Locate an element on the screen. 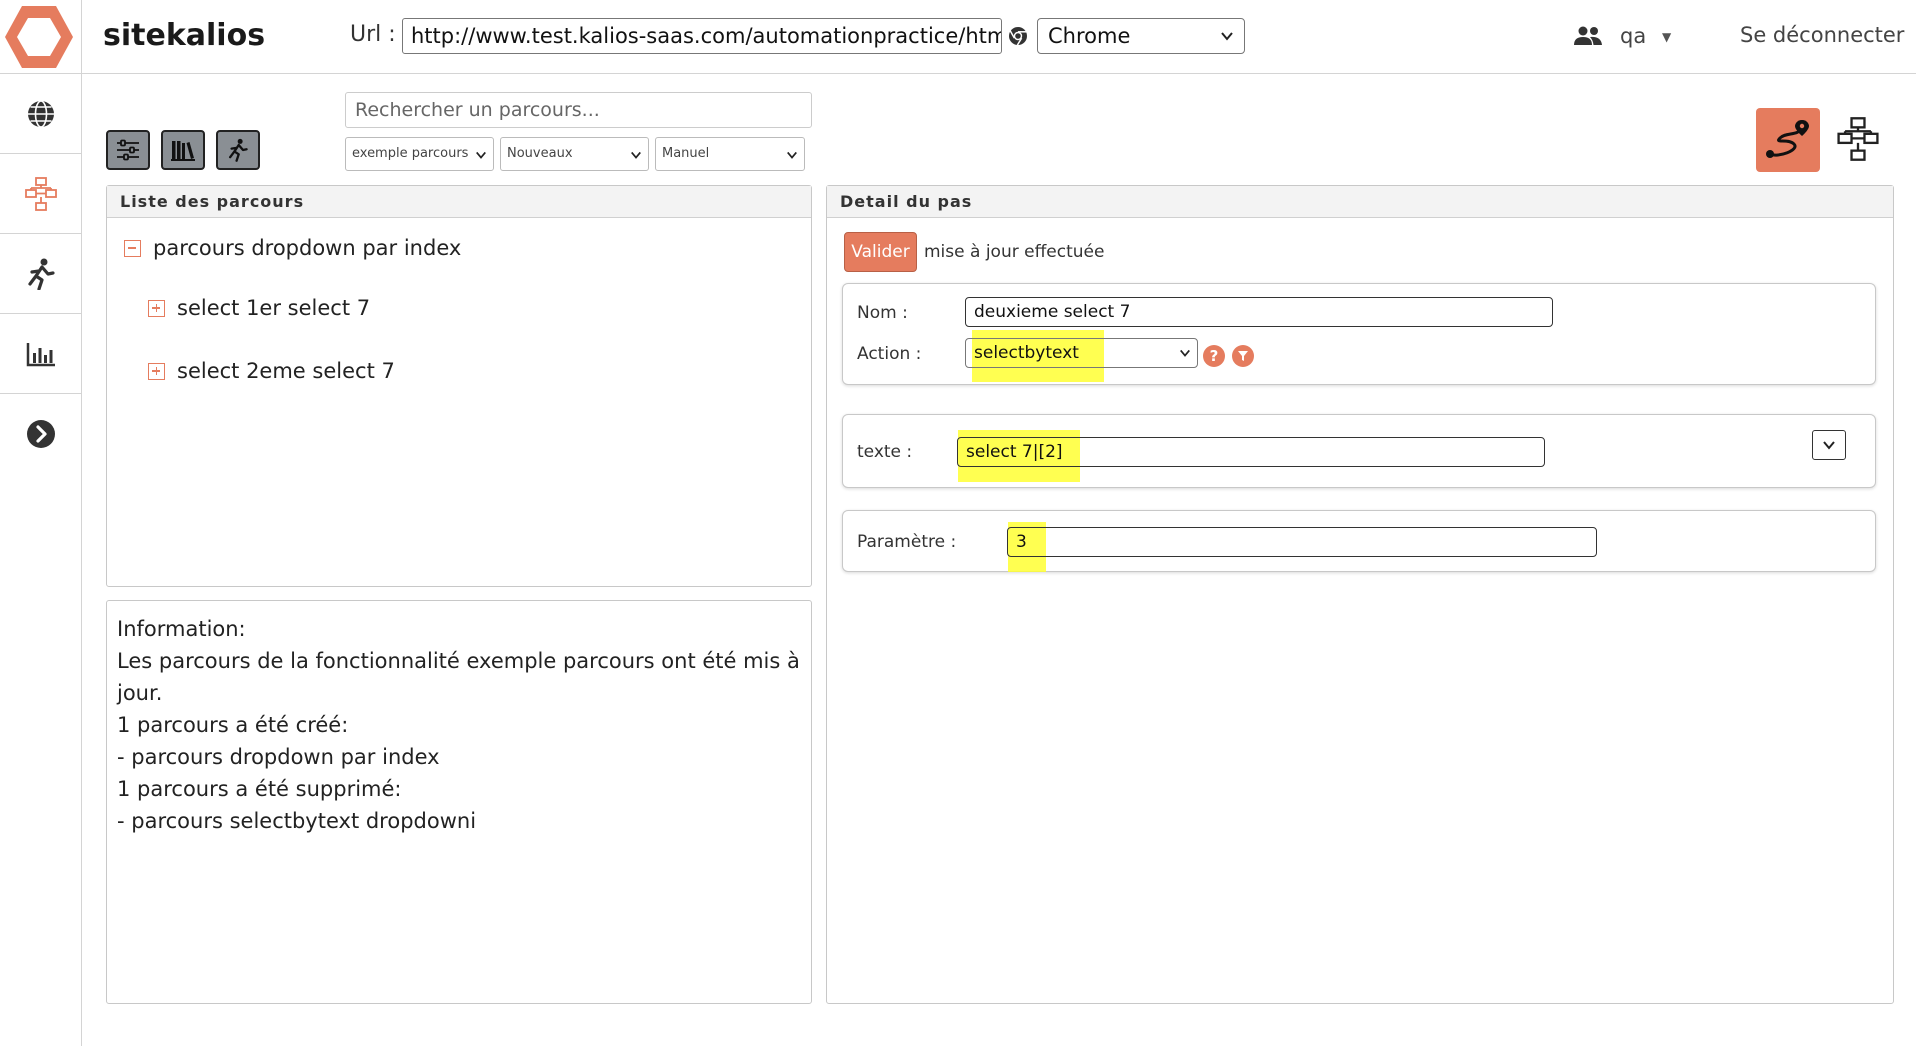  logo is located at coordinates (41, 37).